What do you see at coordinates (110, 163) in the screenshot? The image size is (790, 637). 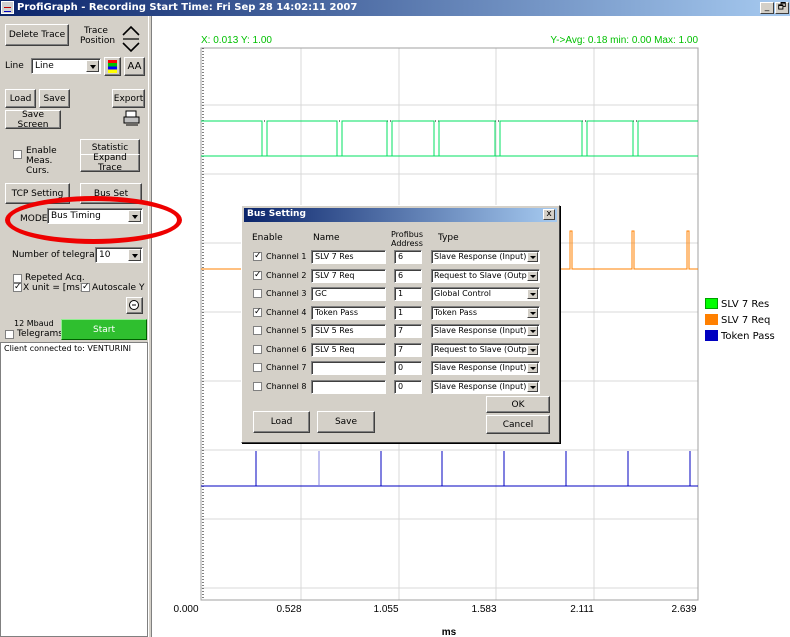 I see `expand-trace-button: Expand Trace` at bounding box center [110, 163].